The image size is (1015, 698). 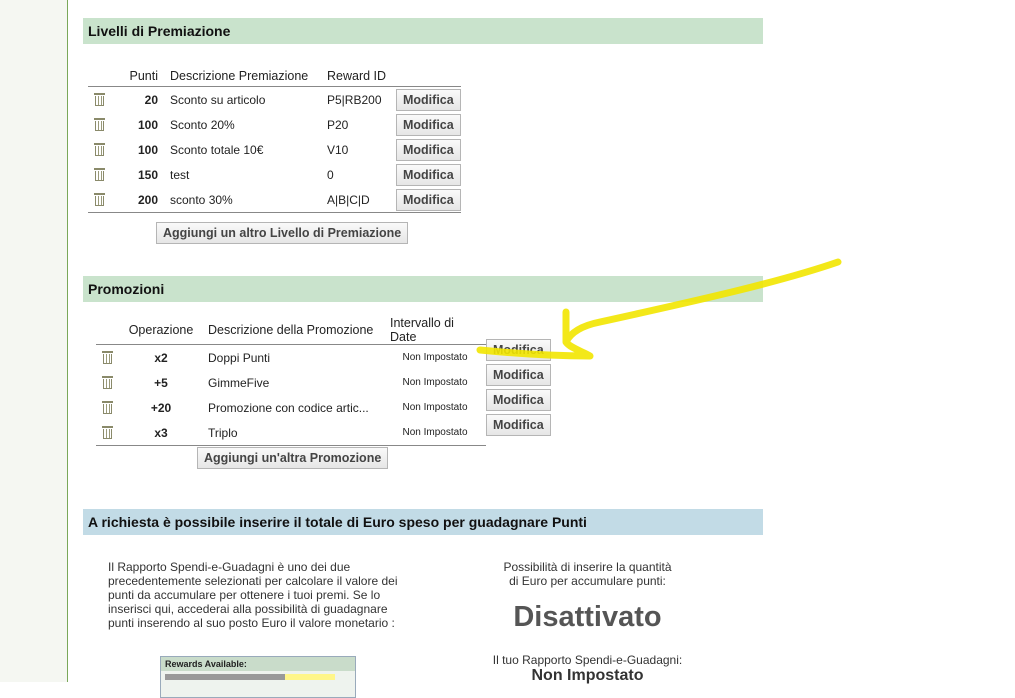 I want to click on levels-section-title: Livelli di Premiazione, so click(x=423, y=31).